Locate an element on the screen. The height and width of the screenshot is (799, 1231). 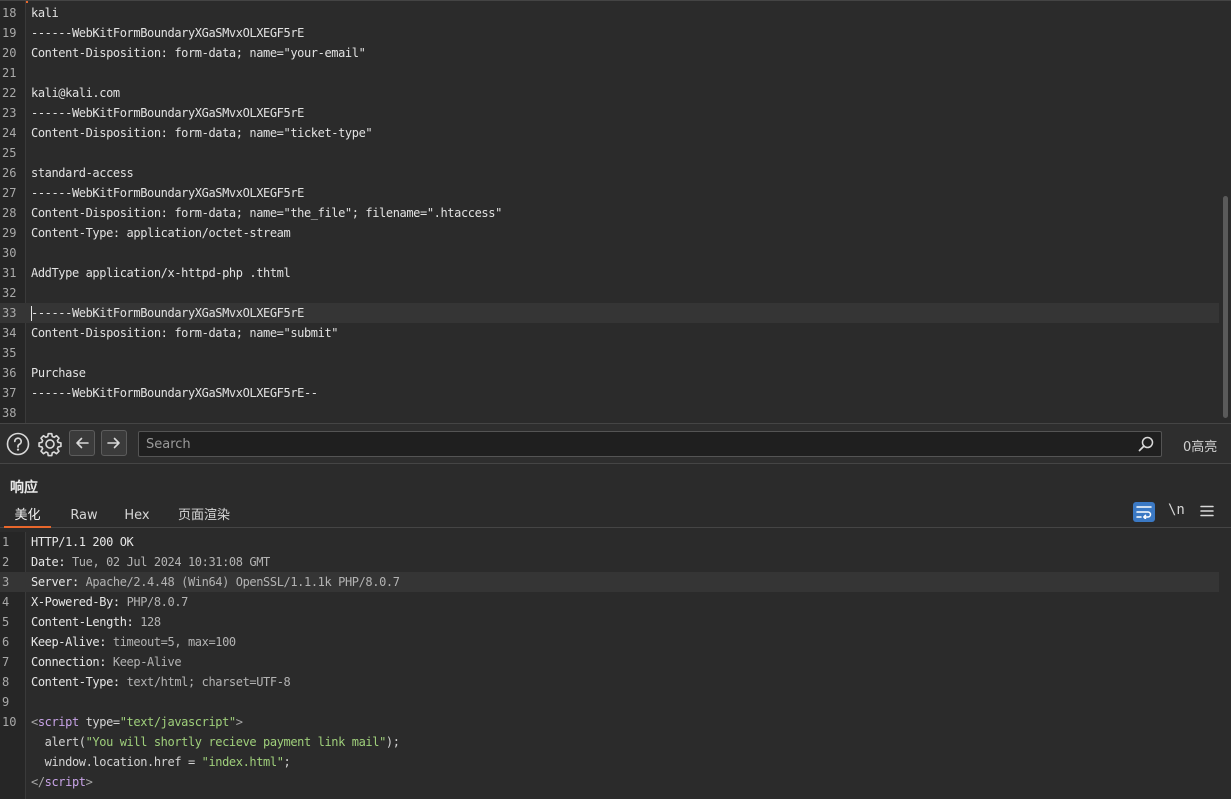
search-icon is located at coordinates (1146, 444).